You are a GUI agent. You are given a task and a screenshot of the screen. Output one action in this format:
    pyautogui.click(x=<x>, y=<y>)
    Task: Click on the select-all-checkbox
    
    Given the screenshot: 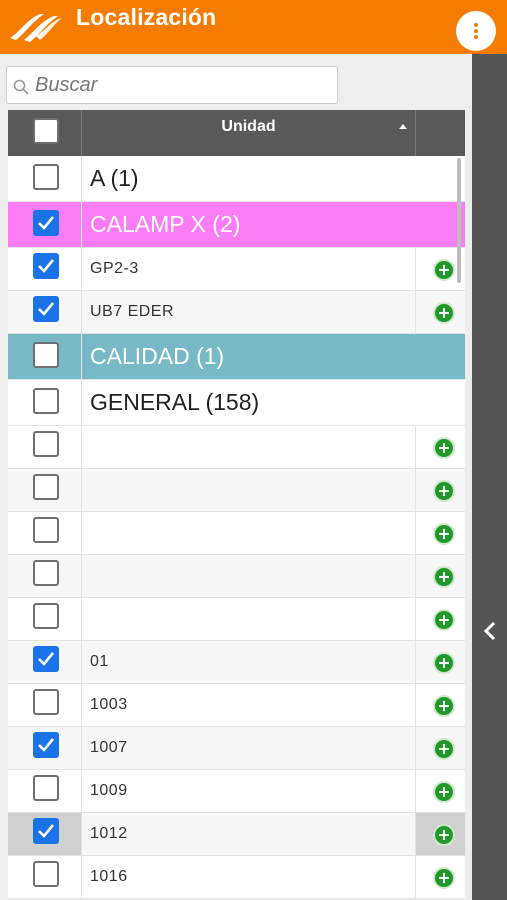 What is the action you would take?
    pyautogui.click(x=46, y=131)
    